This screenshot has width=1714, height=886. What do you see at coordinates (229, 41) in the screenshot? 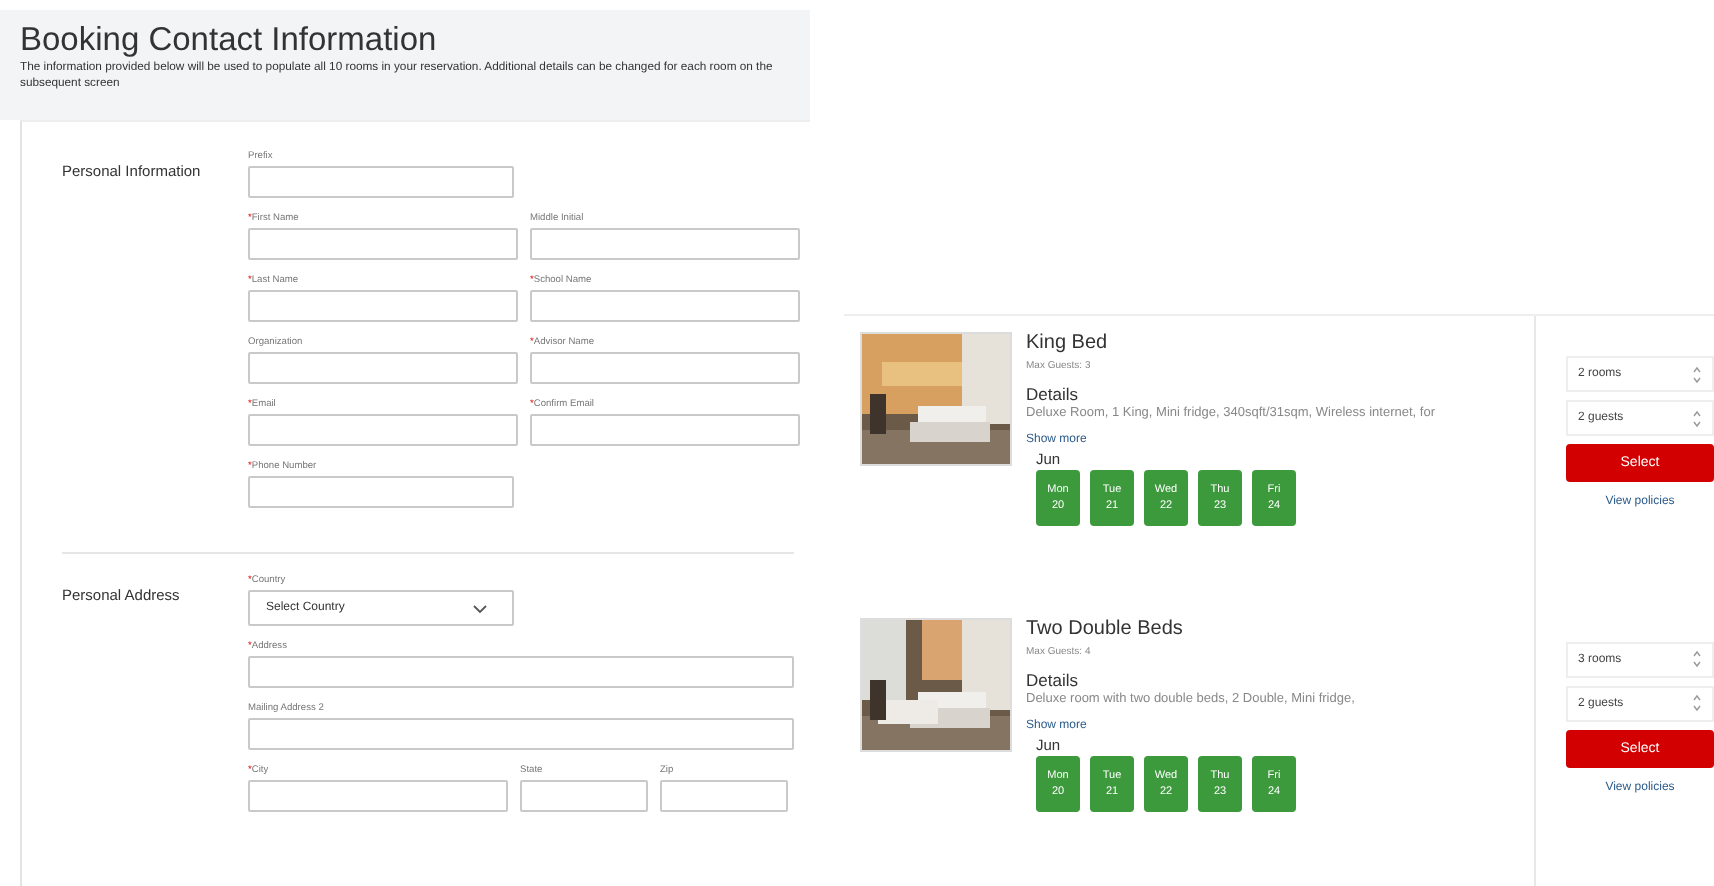
I see `page-title: Booking Contact Information` at bounding box center [229, 41].